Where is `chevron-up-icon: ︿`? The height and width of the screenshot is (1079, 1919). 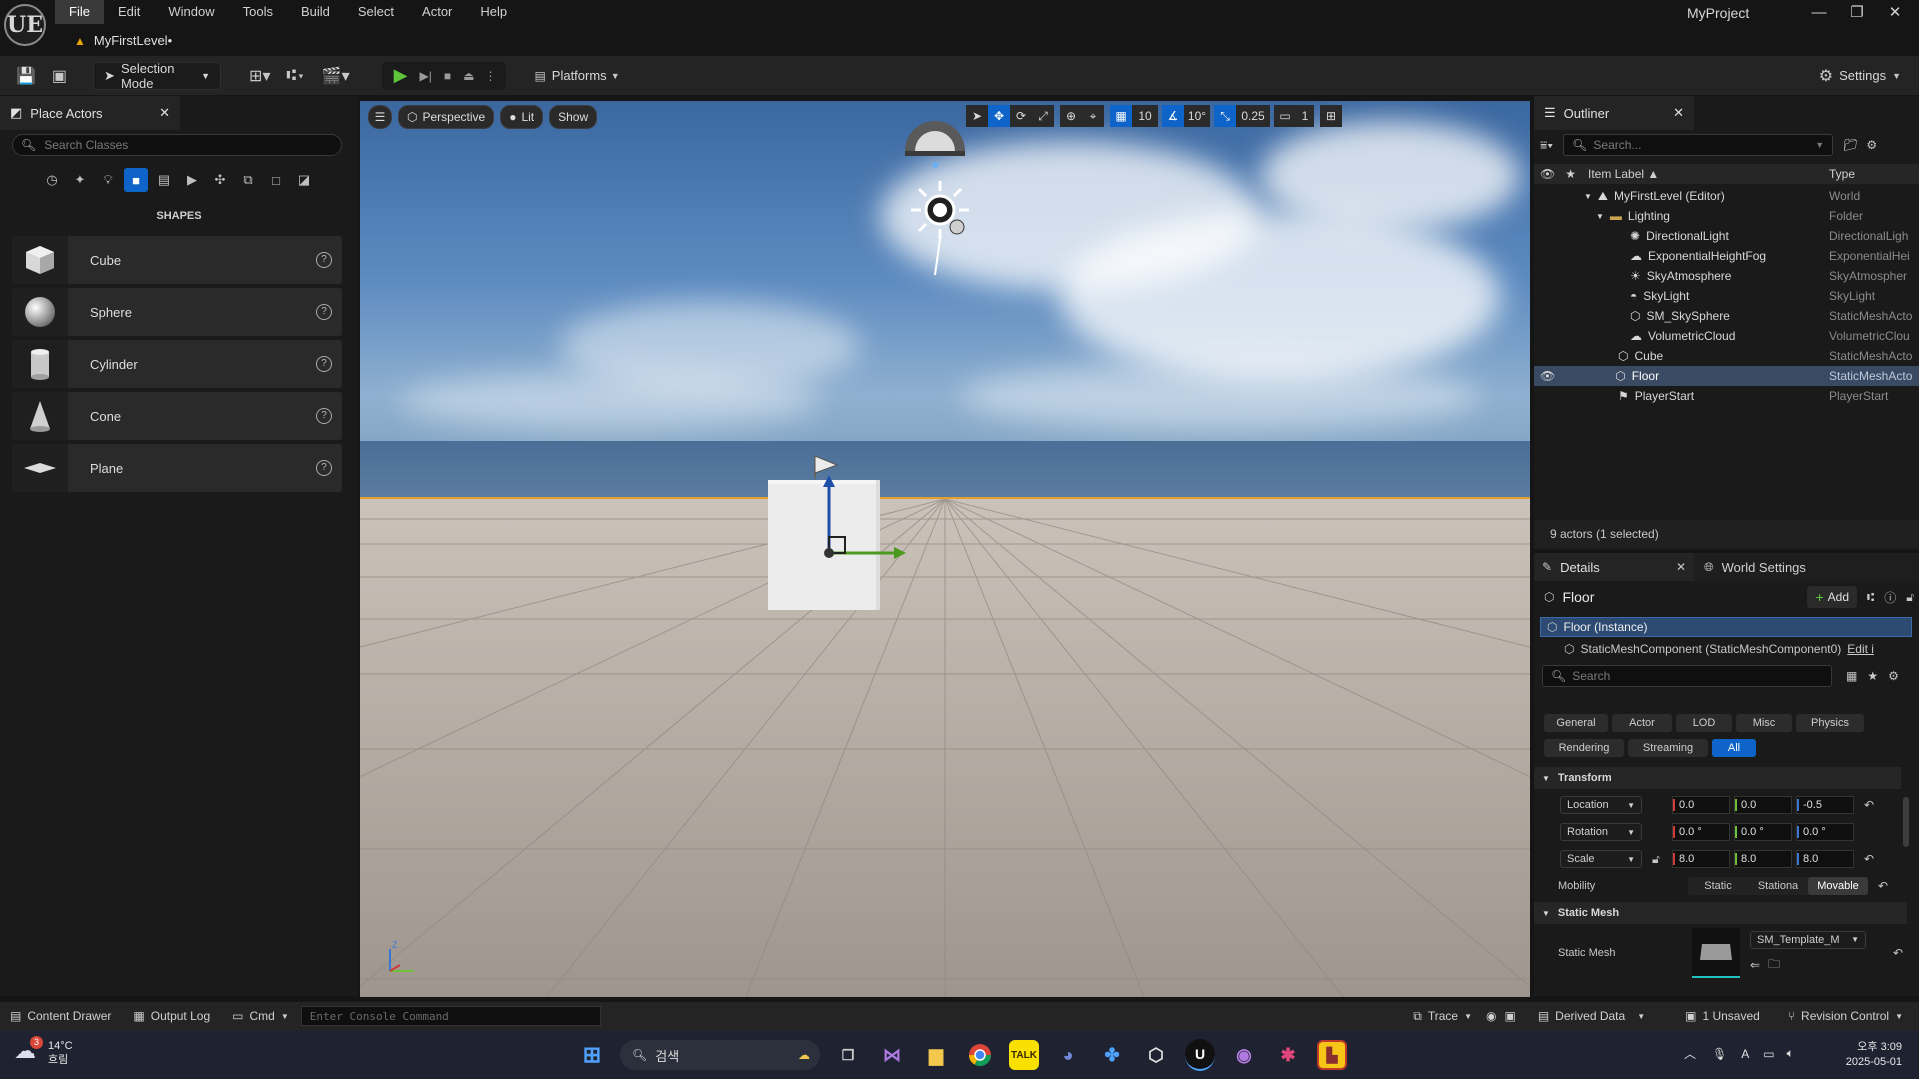 chevron-up-icon: ︿ is located at coordinates (1690, 1053).